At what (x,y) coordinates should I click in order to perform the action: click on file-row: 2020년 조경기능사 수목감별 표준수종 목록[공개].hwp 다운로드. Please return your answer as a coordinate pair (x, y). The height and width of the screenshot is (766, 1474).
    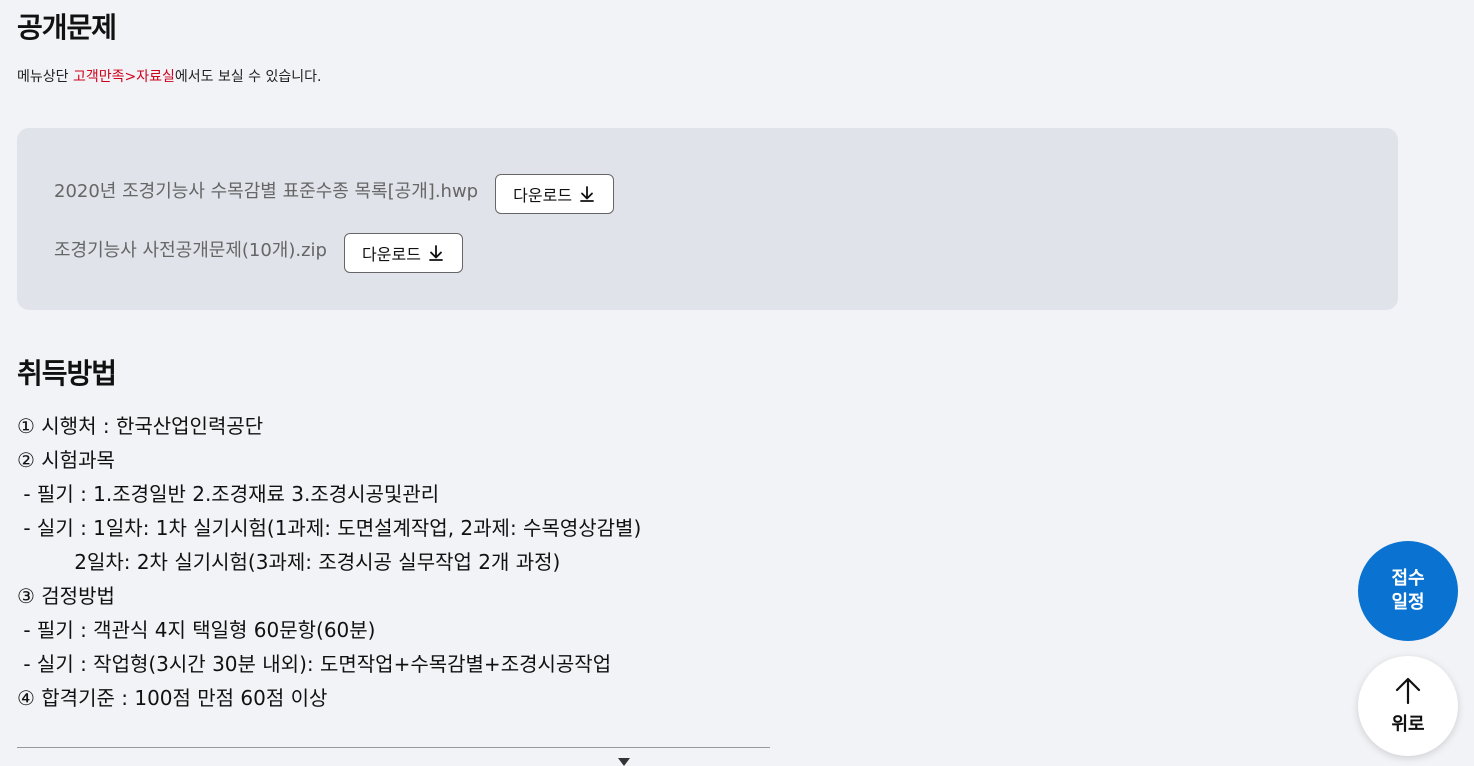
    Looking at the image, I should click on (334, 194).